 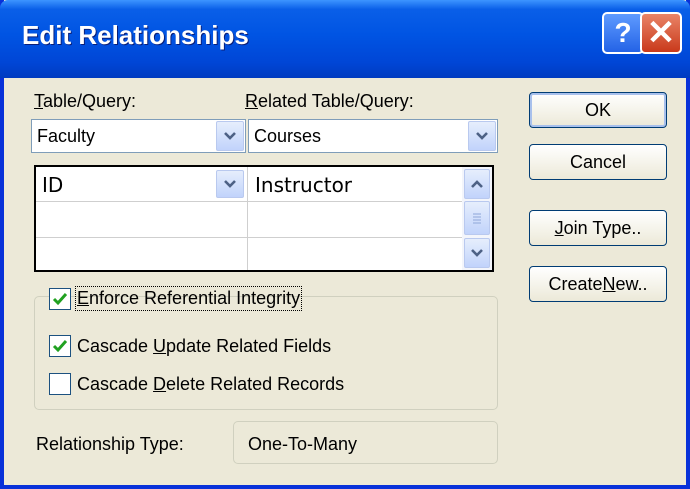 I want to click on grid-scrollbar, so click(x=477, y=218).